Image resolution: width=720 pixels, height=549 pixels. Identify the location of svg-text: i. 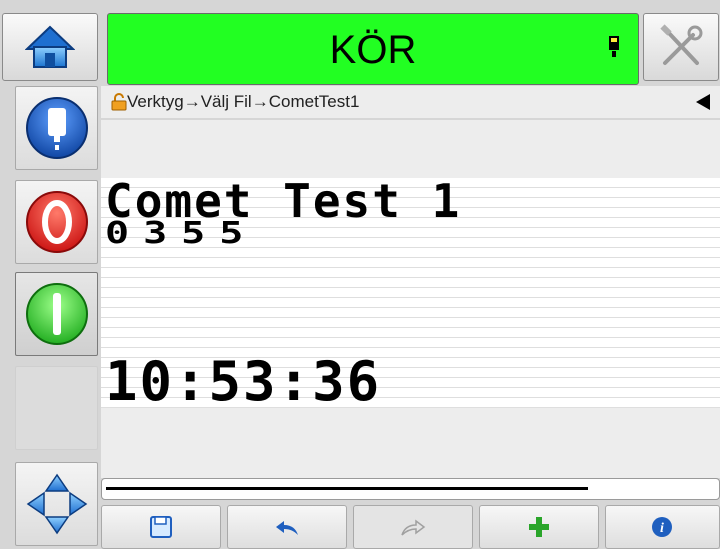
(663, 528).